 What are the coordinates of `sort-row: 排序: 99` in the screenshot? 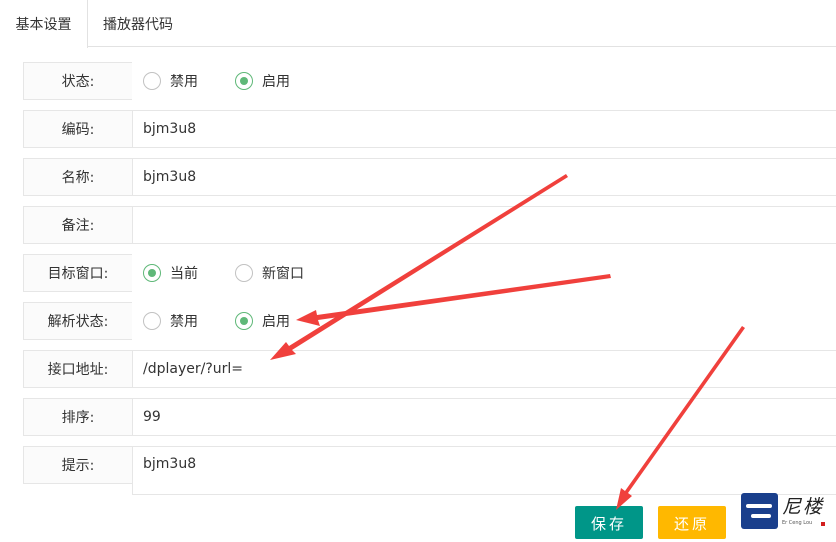 It's located at (429, 417).